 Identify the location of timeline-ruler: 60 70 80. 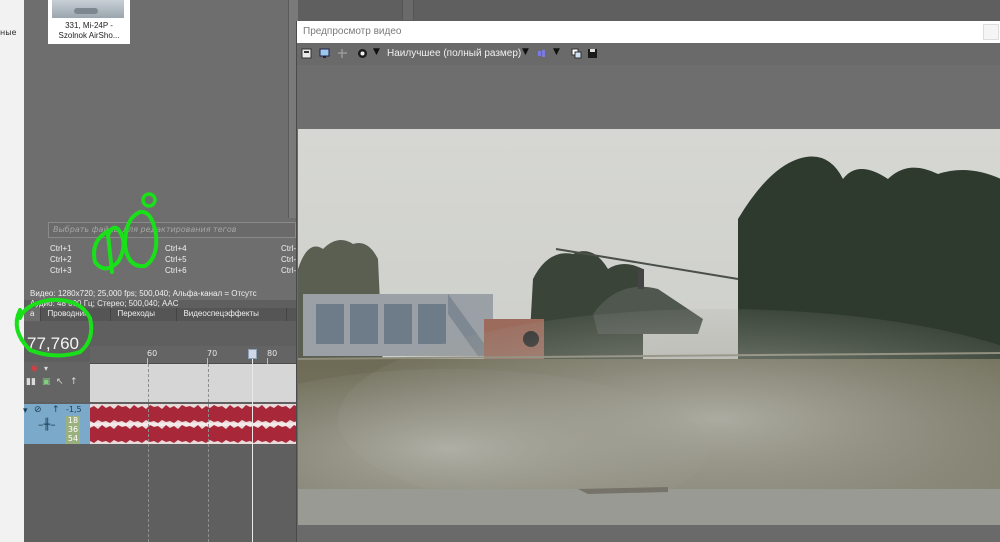
(194, 355).